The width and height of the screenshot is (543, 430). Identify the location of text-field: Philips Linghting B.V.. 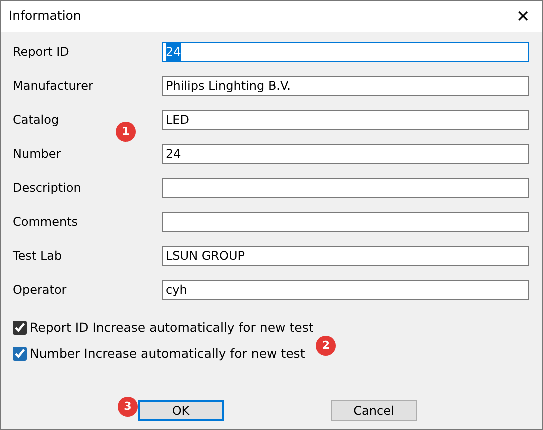
(345, 86).